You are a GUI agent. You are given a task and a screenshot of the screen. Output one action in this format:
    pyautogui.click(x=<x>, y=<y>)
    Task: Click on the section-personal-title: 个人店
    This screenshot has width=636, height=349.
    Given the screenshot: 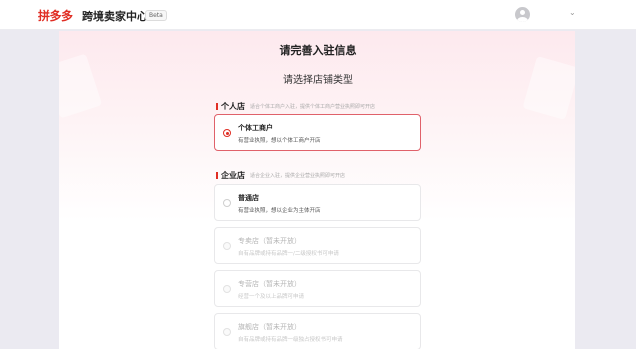 What is the action you would take?
    pyautogui.click(x=233, y=106)
    